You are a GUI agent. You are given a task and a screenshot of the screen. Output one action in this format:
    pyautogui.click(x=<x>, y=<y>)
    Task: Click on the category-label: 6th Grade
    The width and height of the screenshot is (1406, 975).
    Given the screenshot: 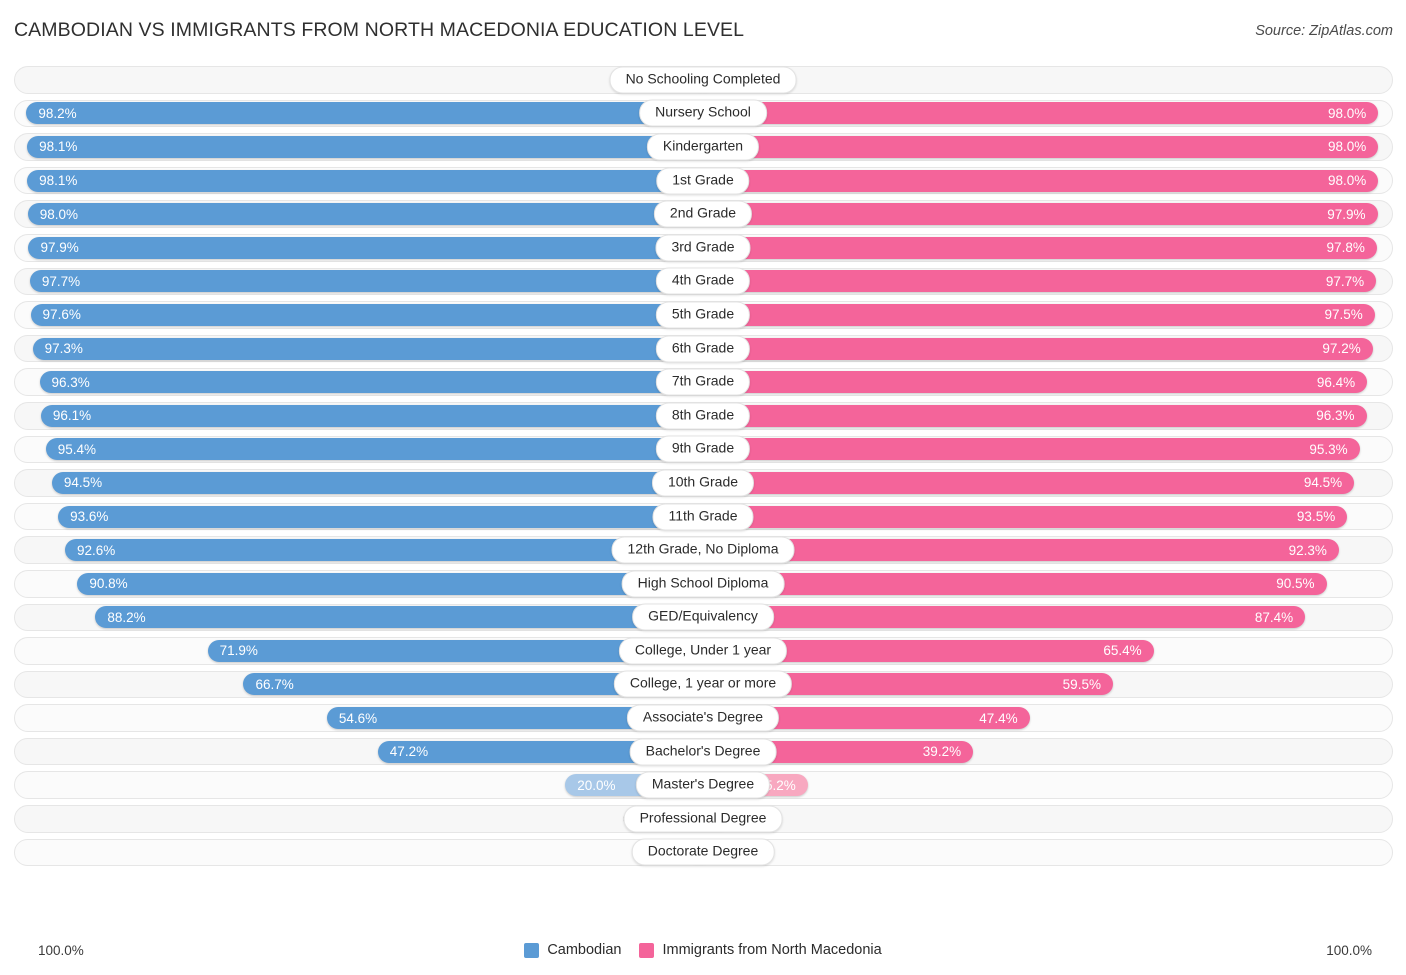 What is the action you would take?
    pyautogui.click(x=703, y=349)
    